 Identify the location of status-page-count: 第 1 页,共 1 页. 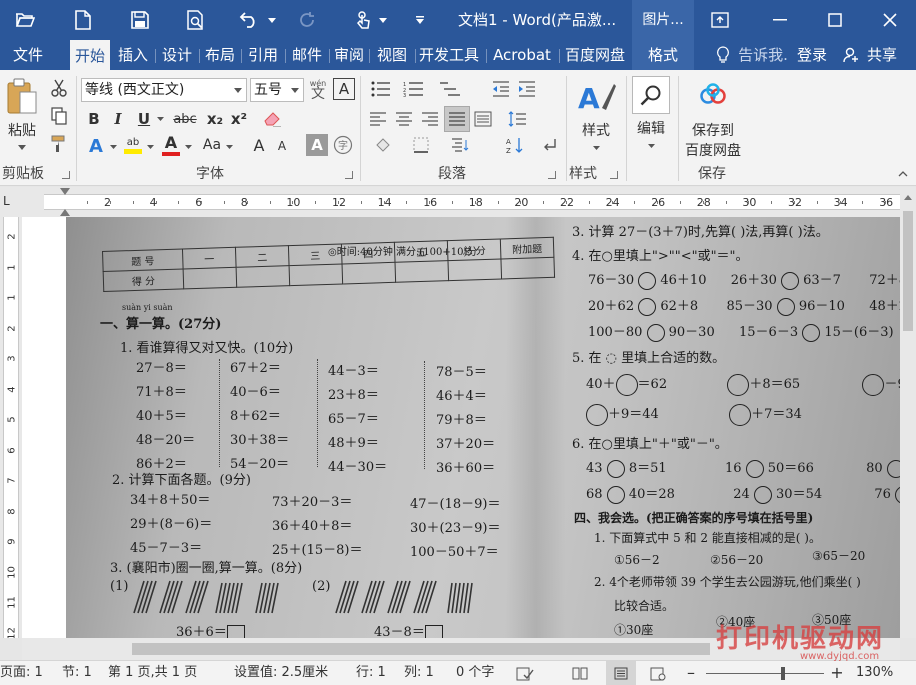
(152, 673).